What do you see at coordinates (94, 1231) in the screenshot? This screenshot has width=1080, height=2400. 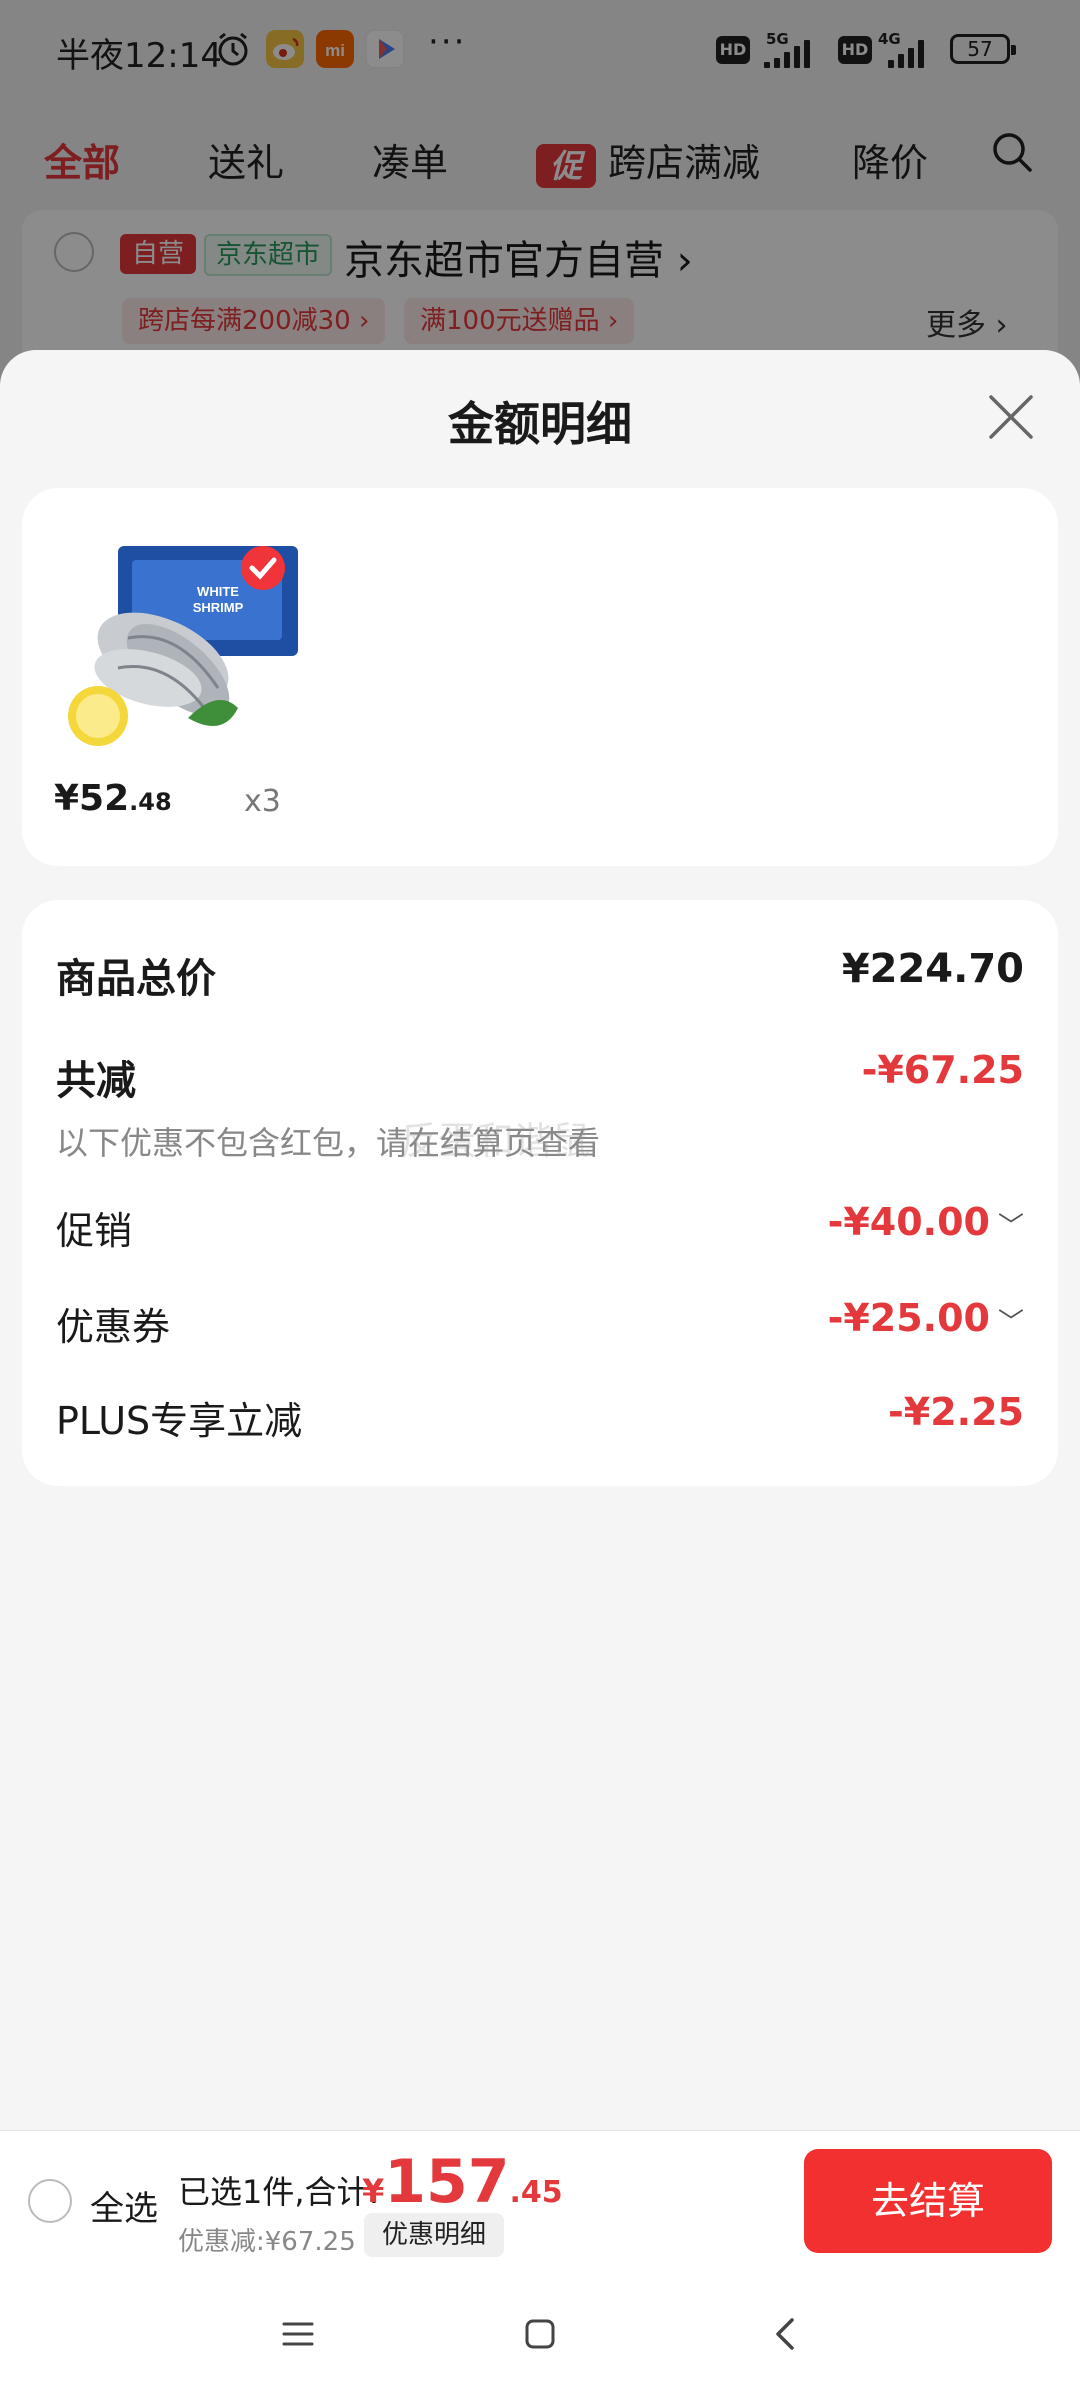 I see `promotion-label: 促销` at bounding box center [94, 1231].